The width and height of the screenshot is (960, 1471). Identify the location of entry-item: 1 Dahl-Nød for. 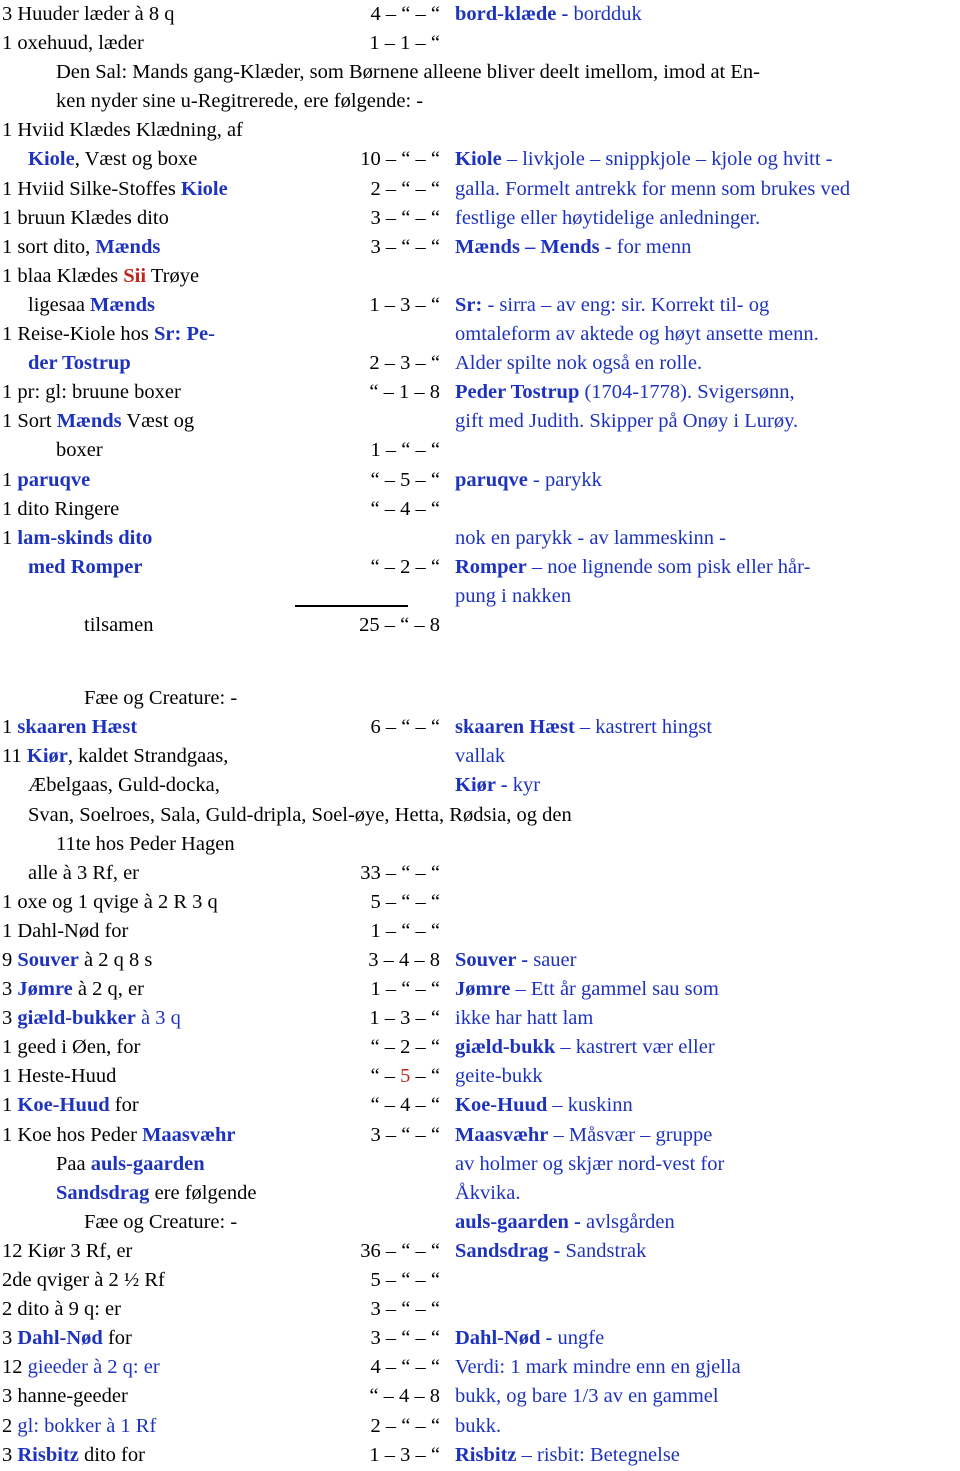
(65, 930).